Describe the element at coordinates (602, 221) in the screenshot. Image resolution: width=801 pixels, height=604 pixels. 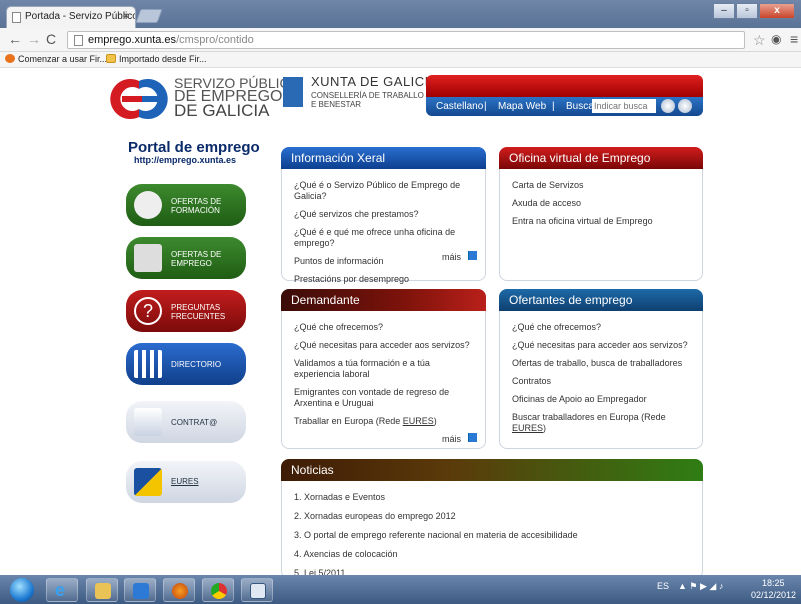
I see `oficina-link: Entra na oficina virtual de Emprego` at that location.